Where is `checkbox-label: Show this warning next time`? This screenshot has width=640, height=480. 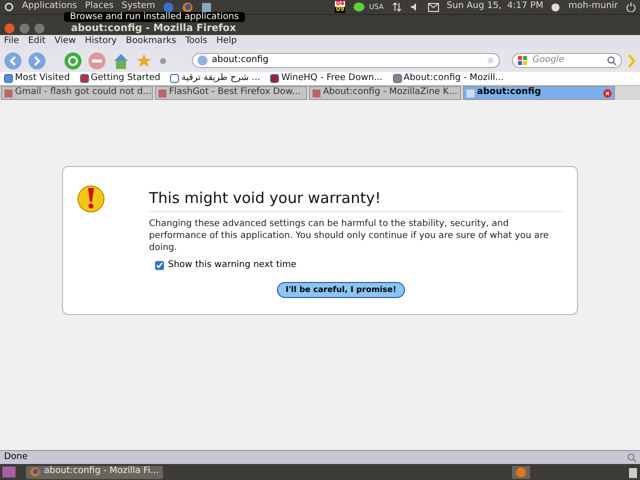 checkbox-label: Show this warning next time is located at coordinates (232, 265).